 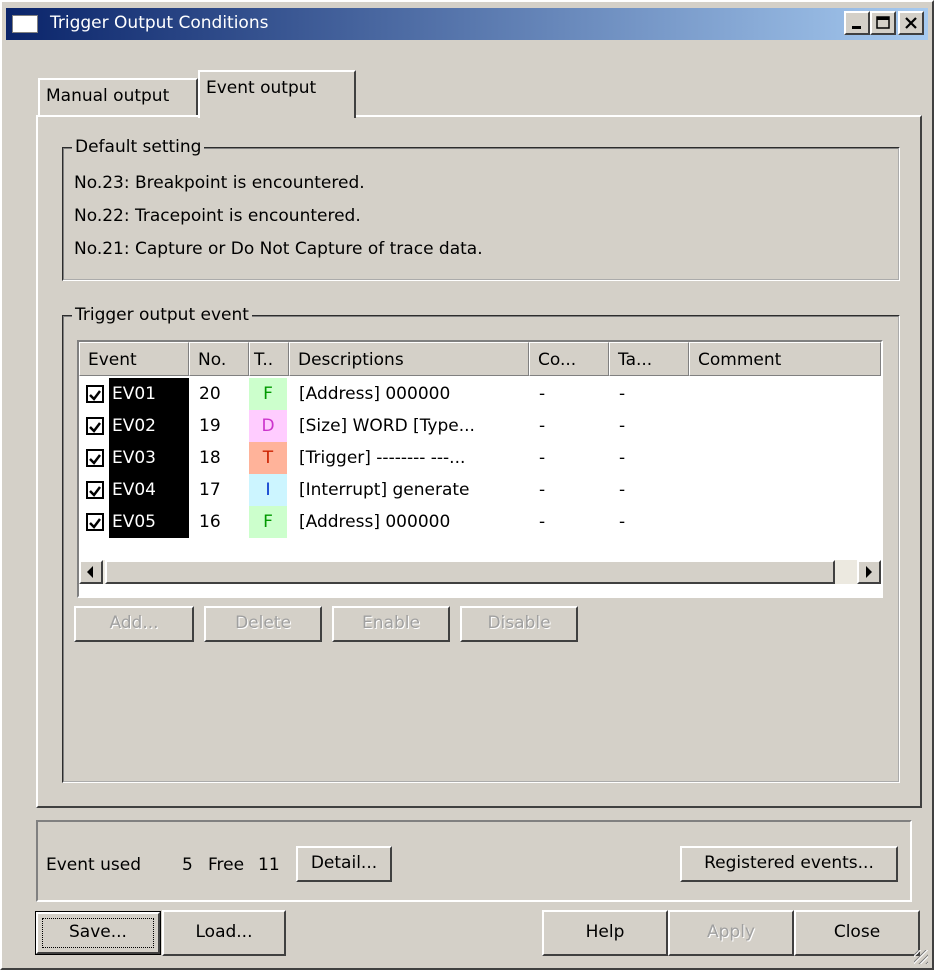 What do you see at coordinates (263, 624) in the screenshot?
I see `delete-button: Delete` at bounding box center [263, 624].